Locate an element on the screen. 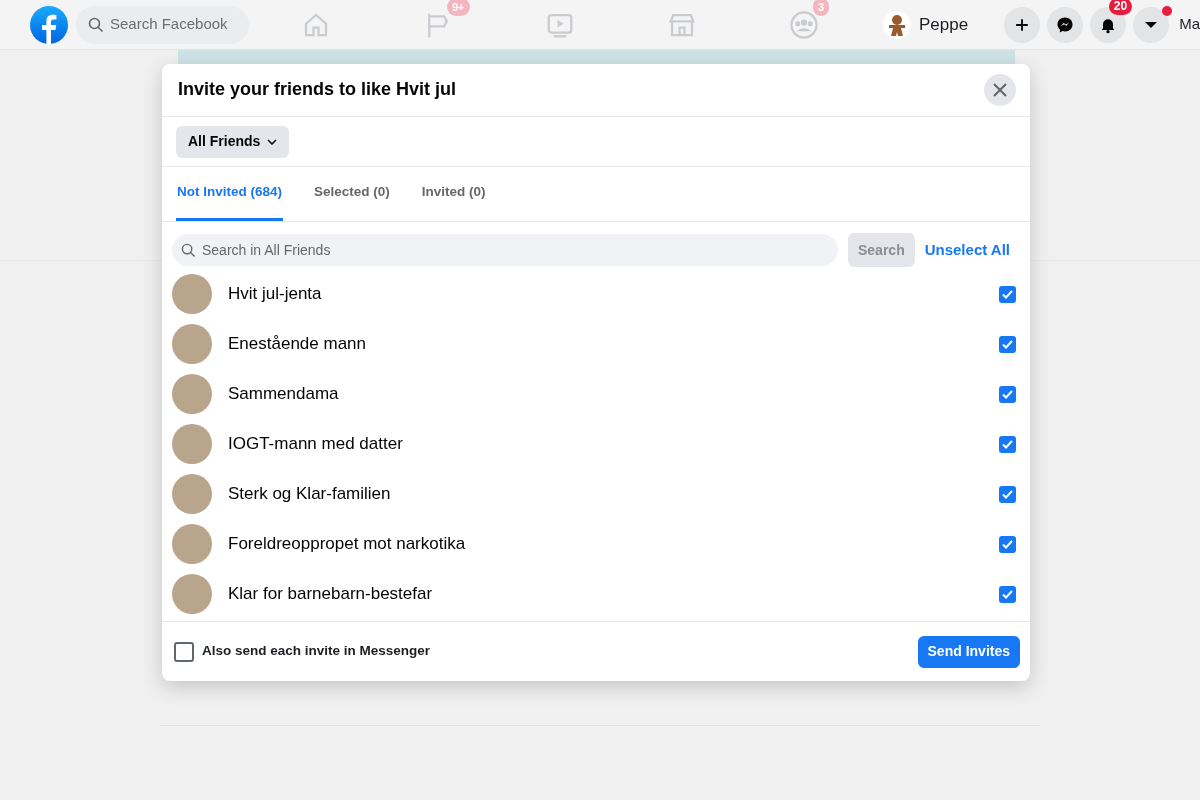  friend-name: Sammendama is located at coordinates (284, 394).